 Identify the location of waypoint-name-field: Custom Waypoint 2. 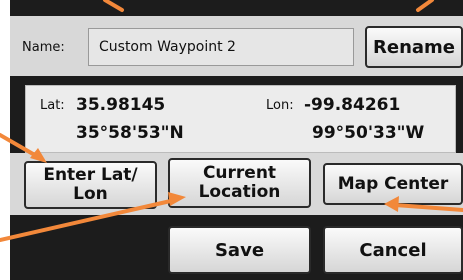
(221, 47).